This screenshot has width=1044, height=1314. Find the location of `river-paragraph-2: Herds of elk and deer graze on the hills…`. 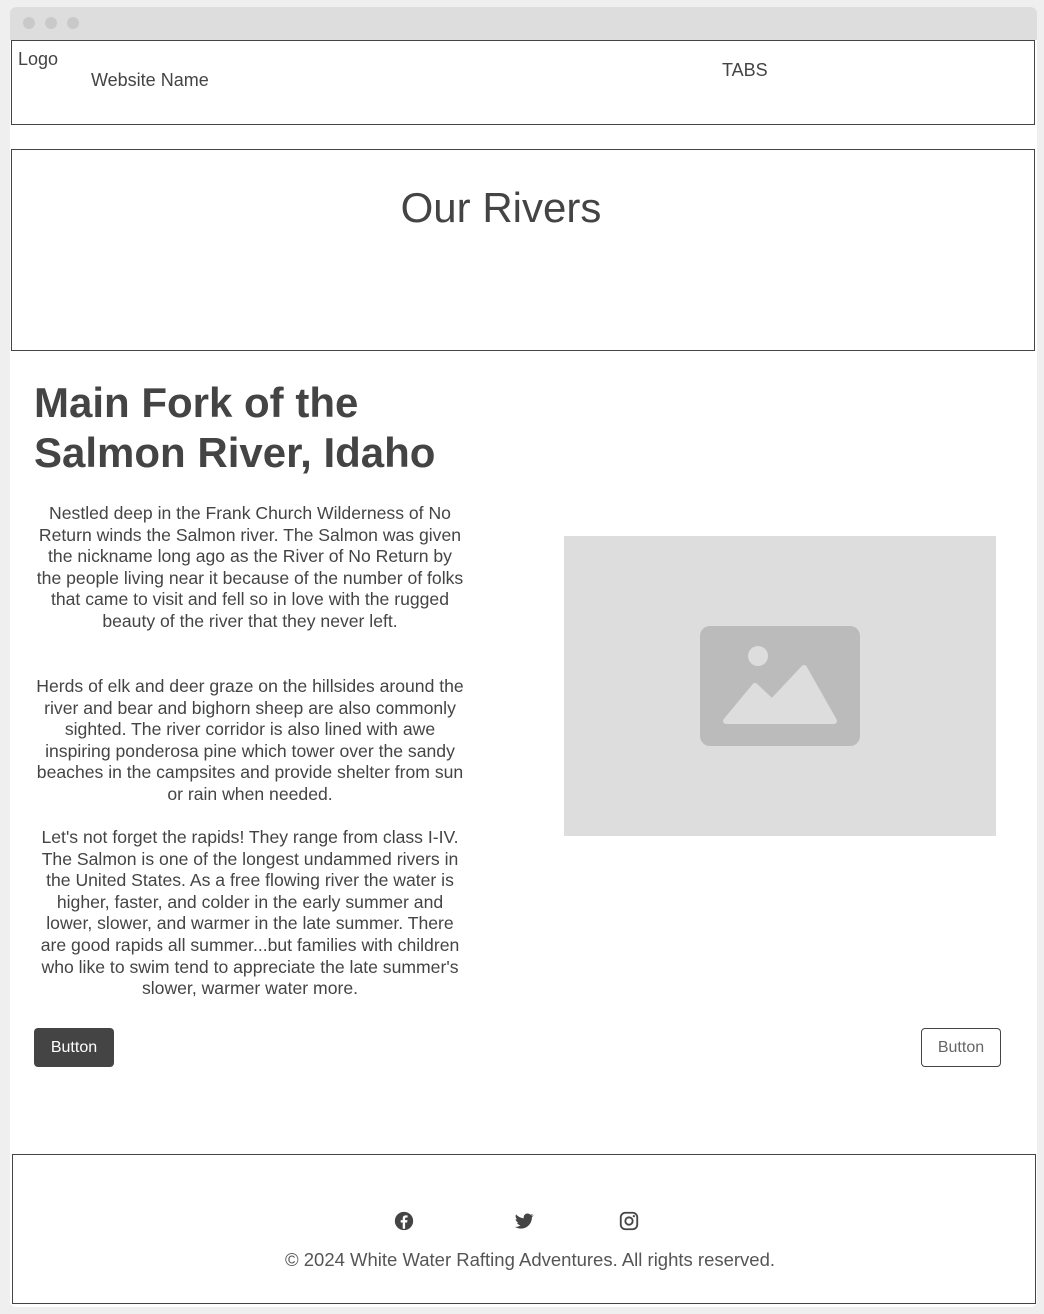

river-paragraph-2: Herds of elk and deer graze on the hills… is located at coordinates (250, 740).